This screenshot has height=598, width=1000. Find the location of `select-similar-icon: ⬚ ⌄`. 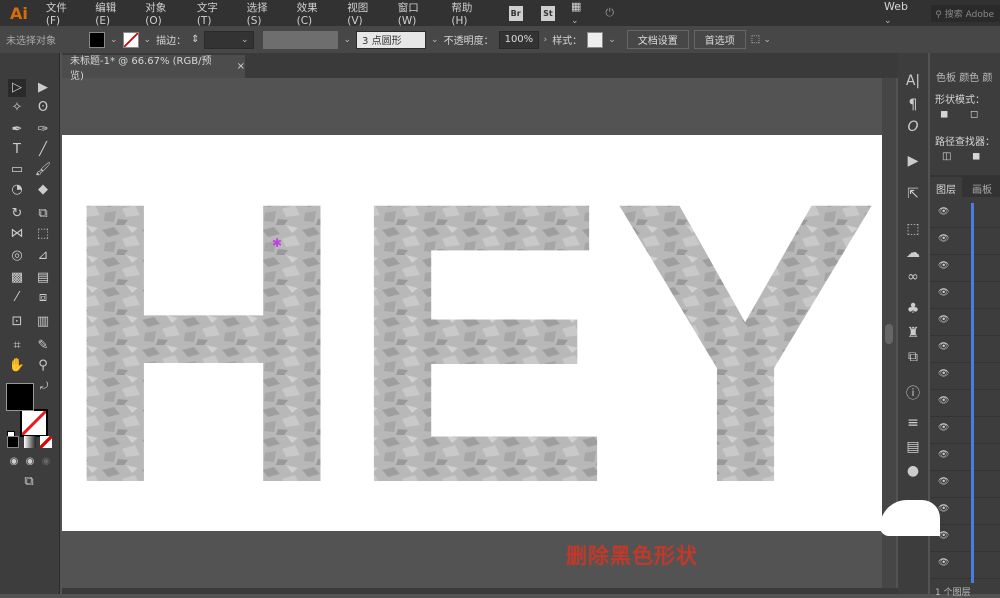

select-similar-icon: ⬚ ⌄ is located at coordinates (761, 39).